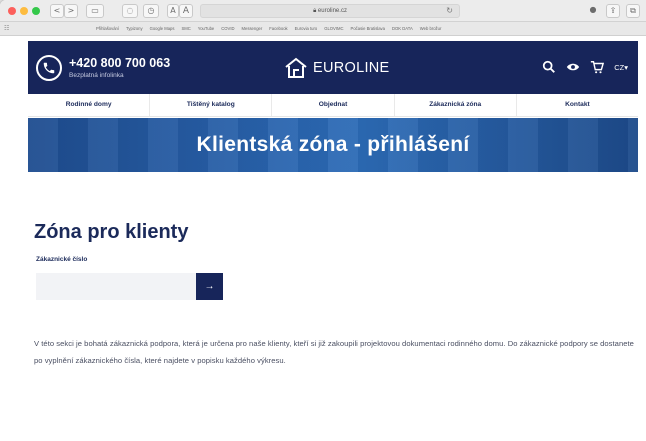 The height and width of the screenshot is (441, 646). Describe the element at coordinates (296, 67) in the screenshot. I see `house-logo-icon` at that location.